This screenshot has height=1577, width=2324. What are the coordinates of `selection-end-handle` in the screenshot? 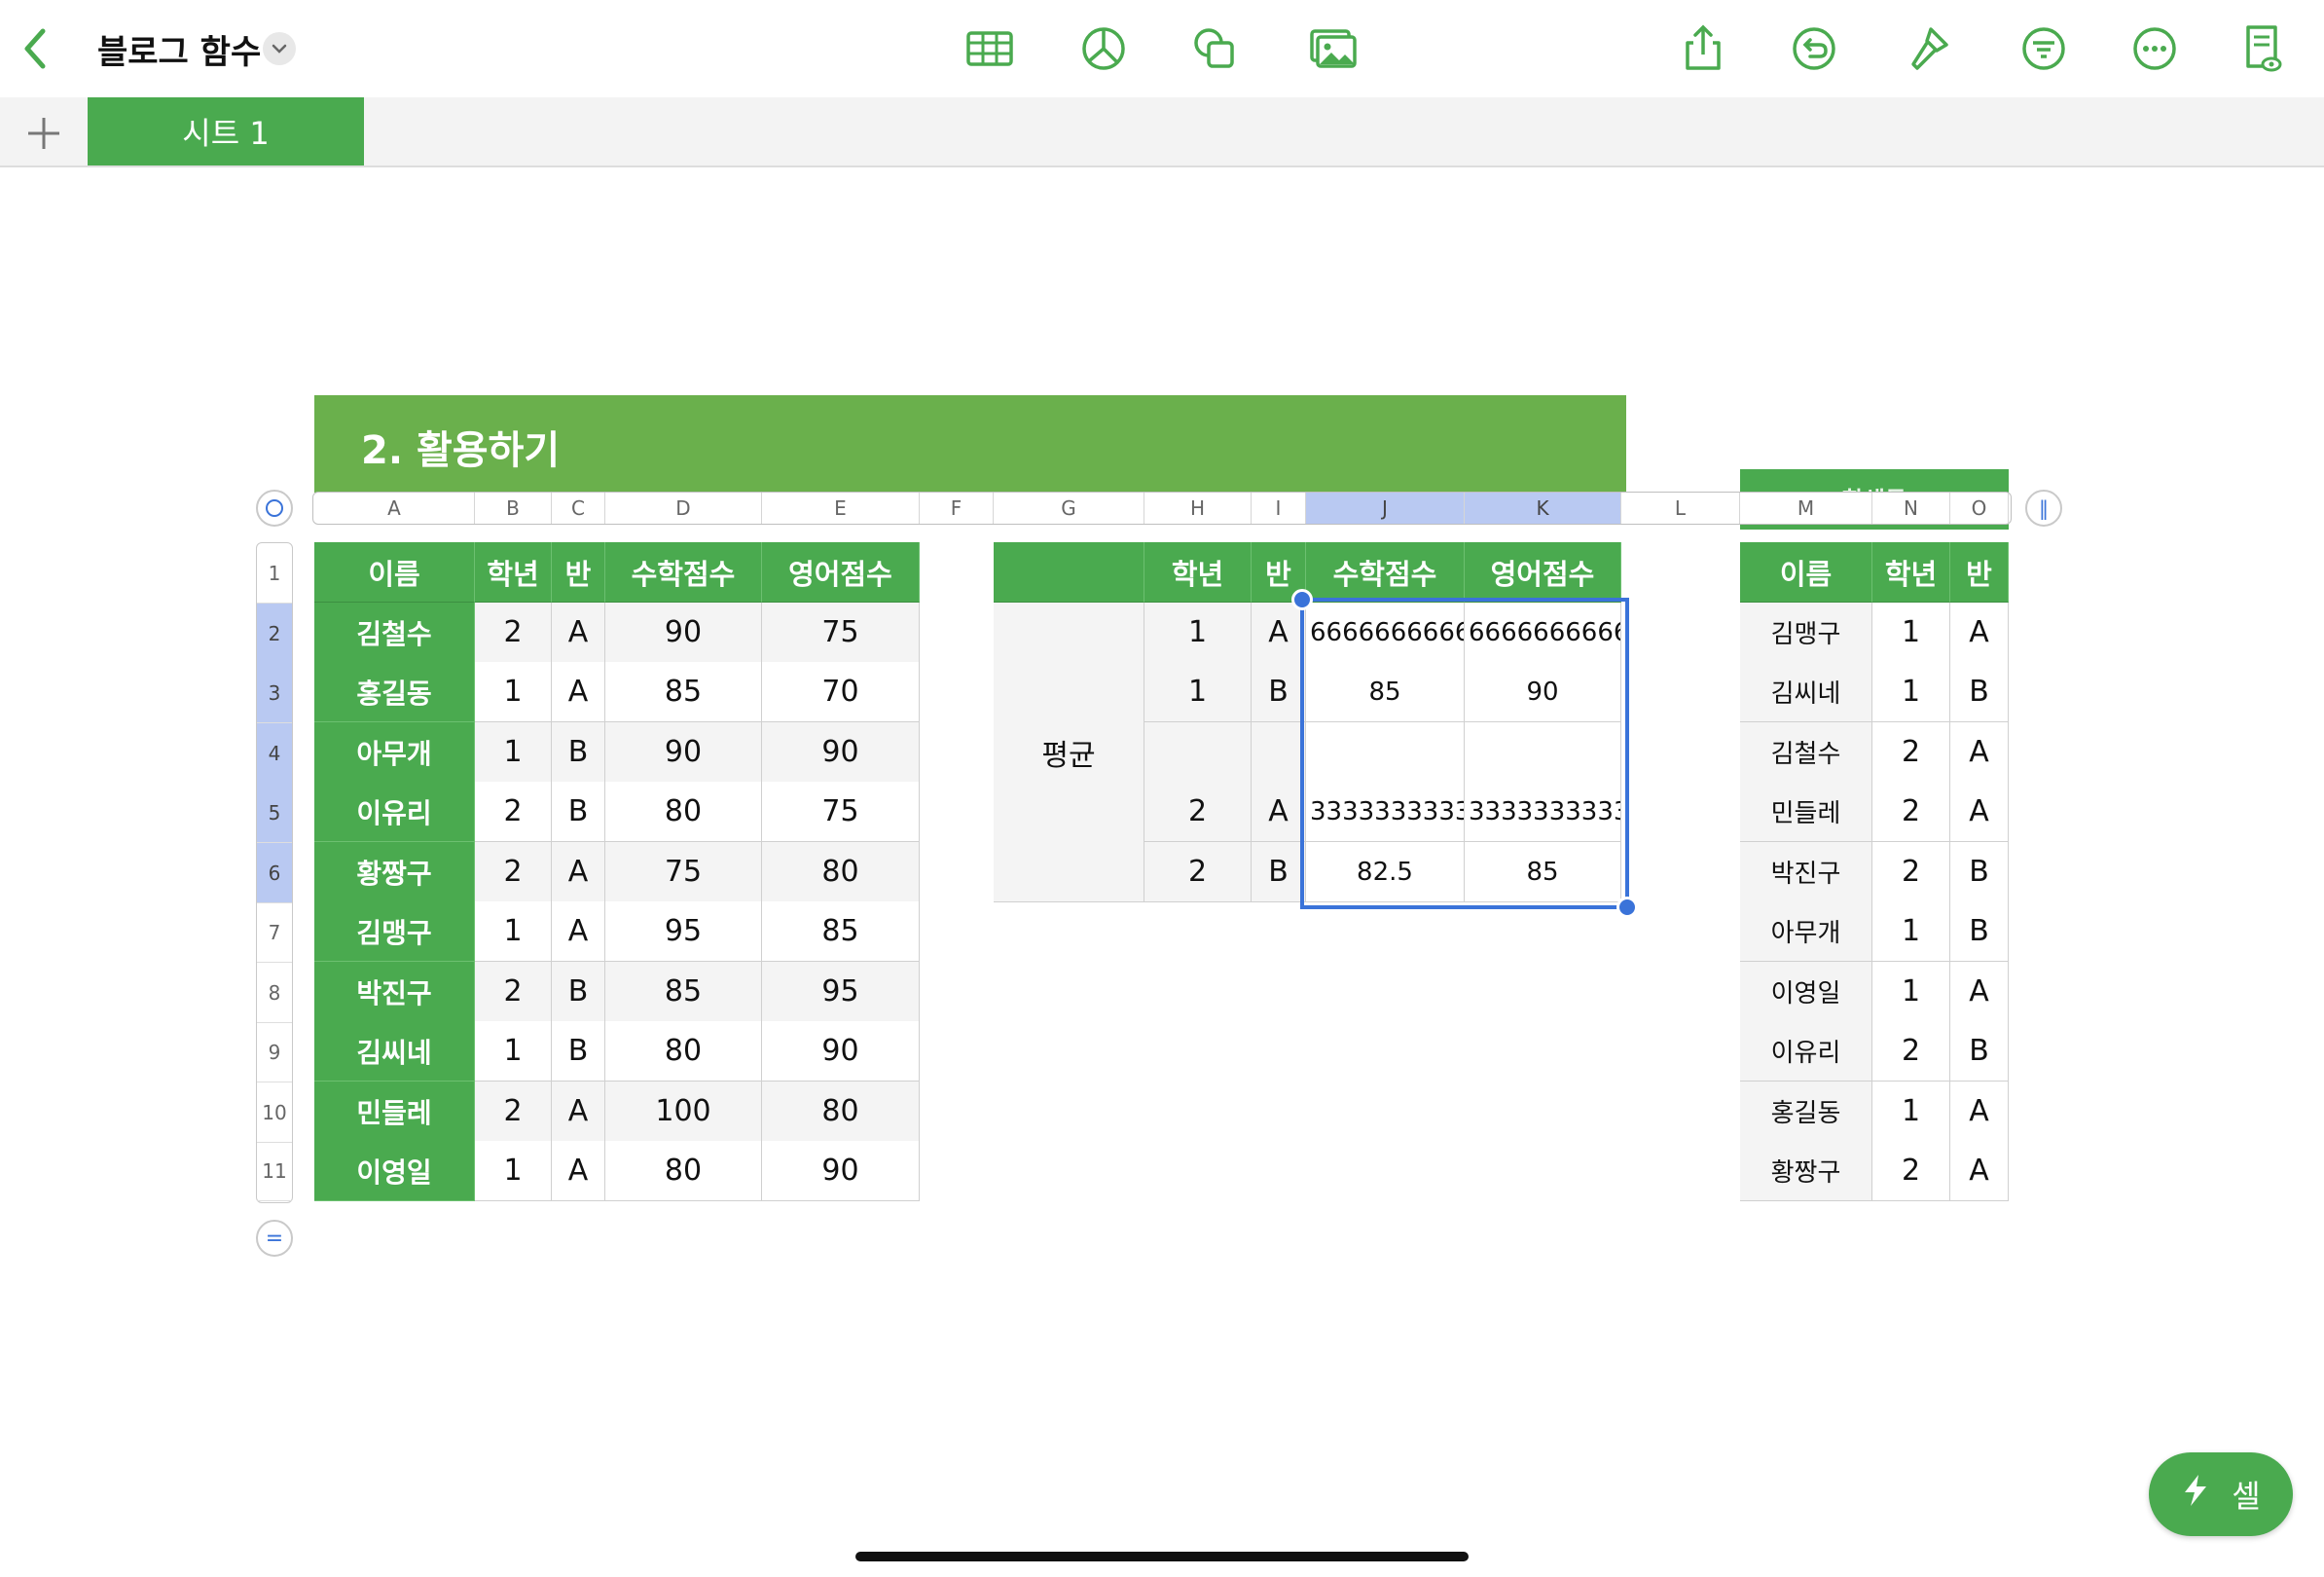 It's located at (1627, 907).